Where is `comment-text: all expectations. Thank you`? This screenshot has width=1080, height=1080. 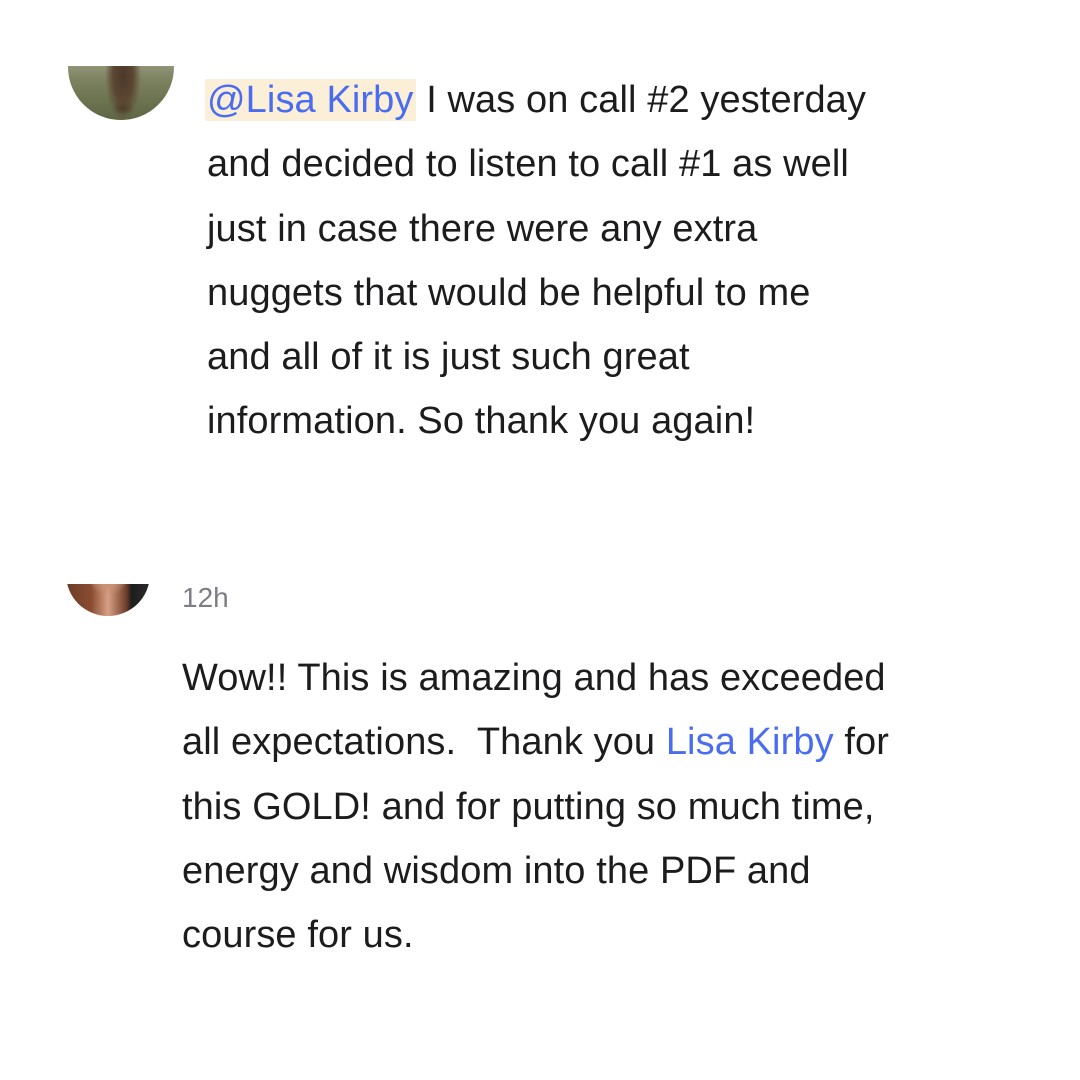
comment-text: all expectations. Thank you is located at coordinates (424, 742).